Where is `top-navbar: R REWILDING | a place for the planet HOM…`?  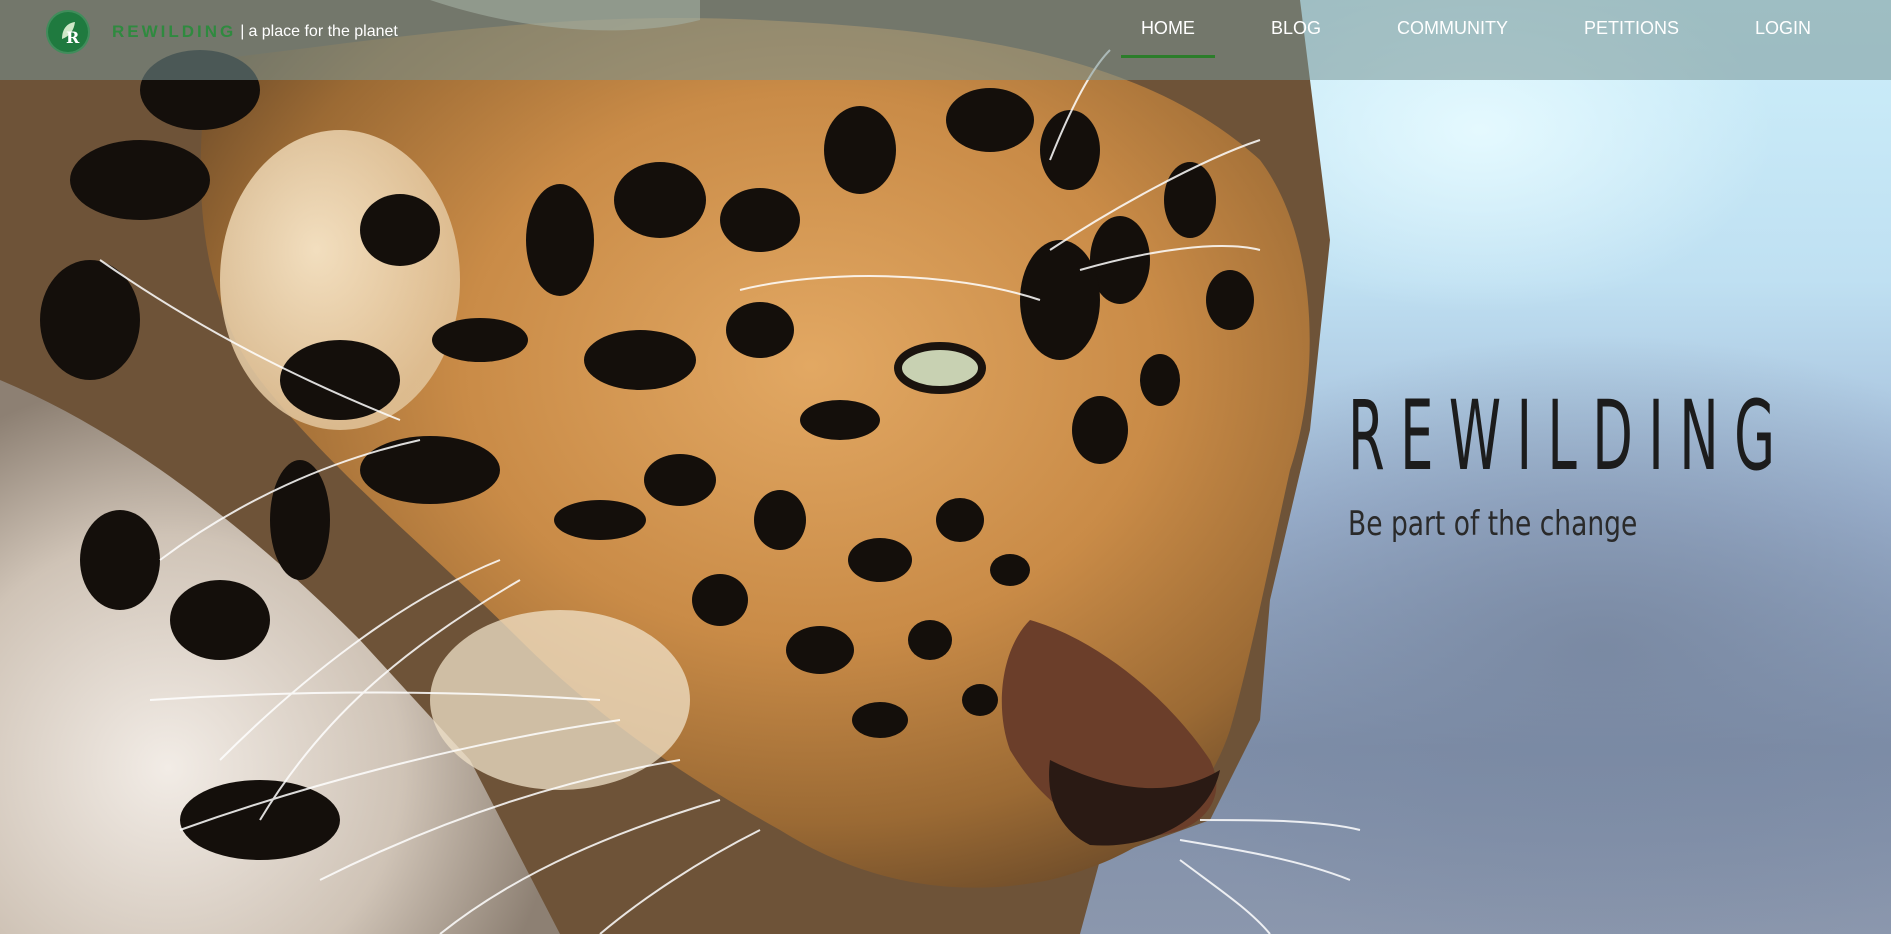
top-navbar: R REWILDING | a place for the planet HOM… is located at coordinates (945, 40).